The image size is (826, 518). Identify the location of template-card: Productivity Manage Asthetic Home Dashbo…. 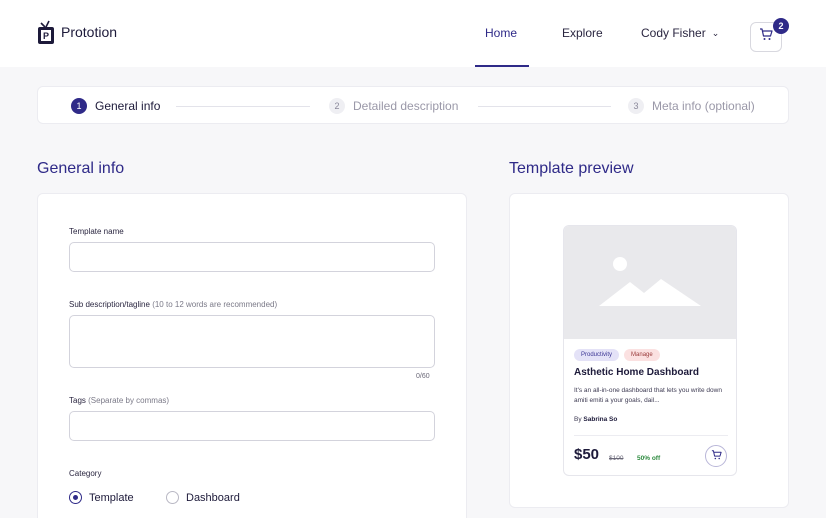
(650, 350).